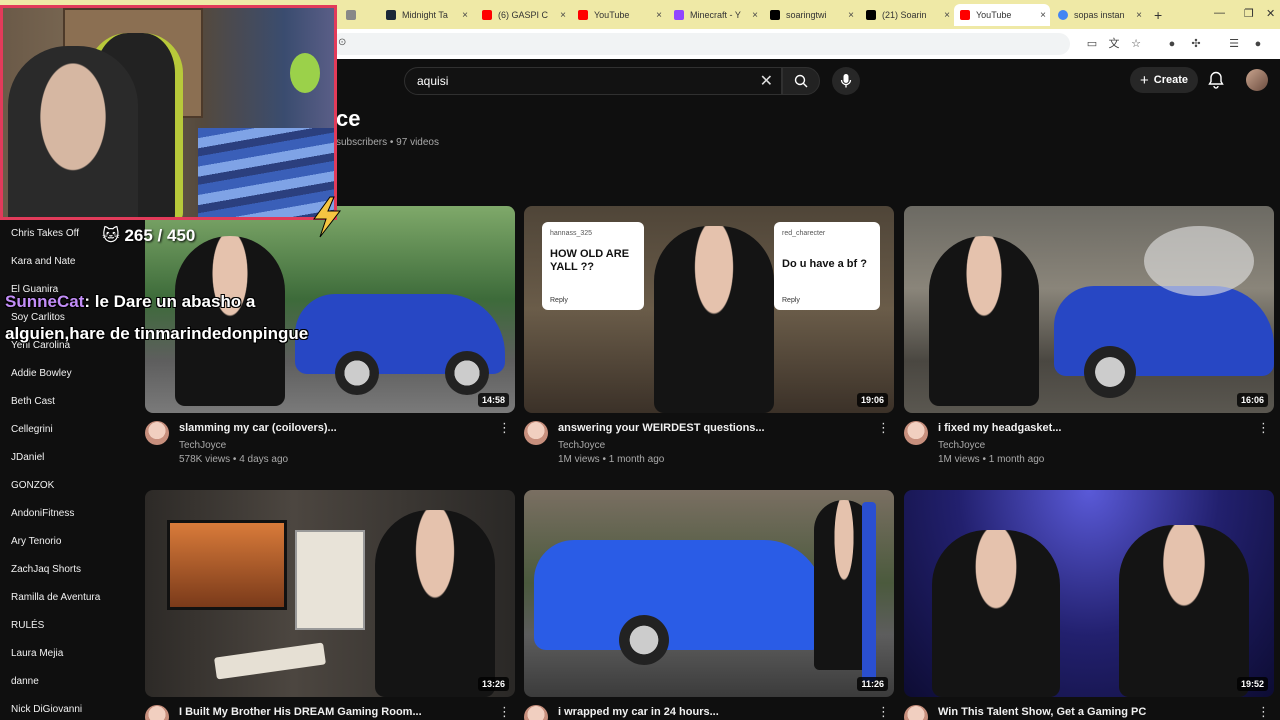  Describe the element at coordinates (1002, 15) in the screenshot. I see `browser-tab-active: YouTube ×` at that location.